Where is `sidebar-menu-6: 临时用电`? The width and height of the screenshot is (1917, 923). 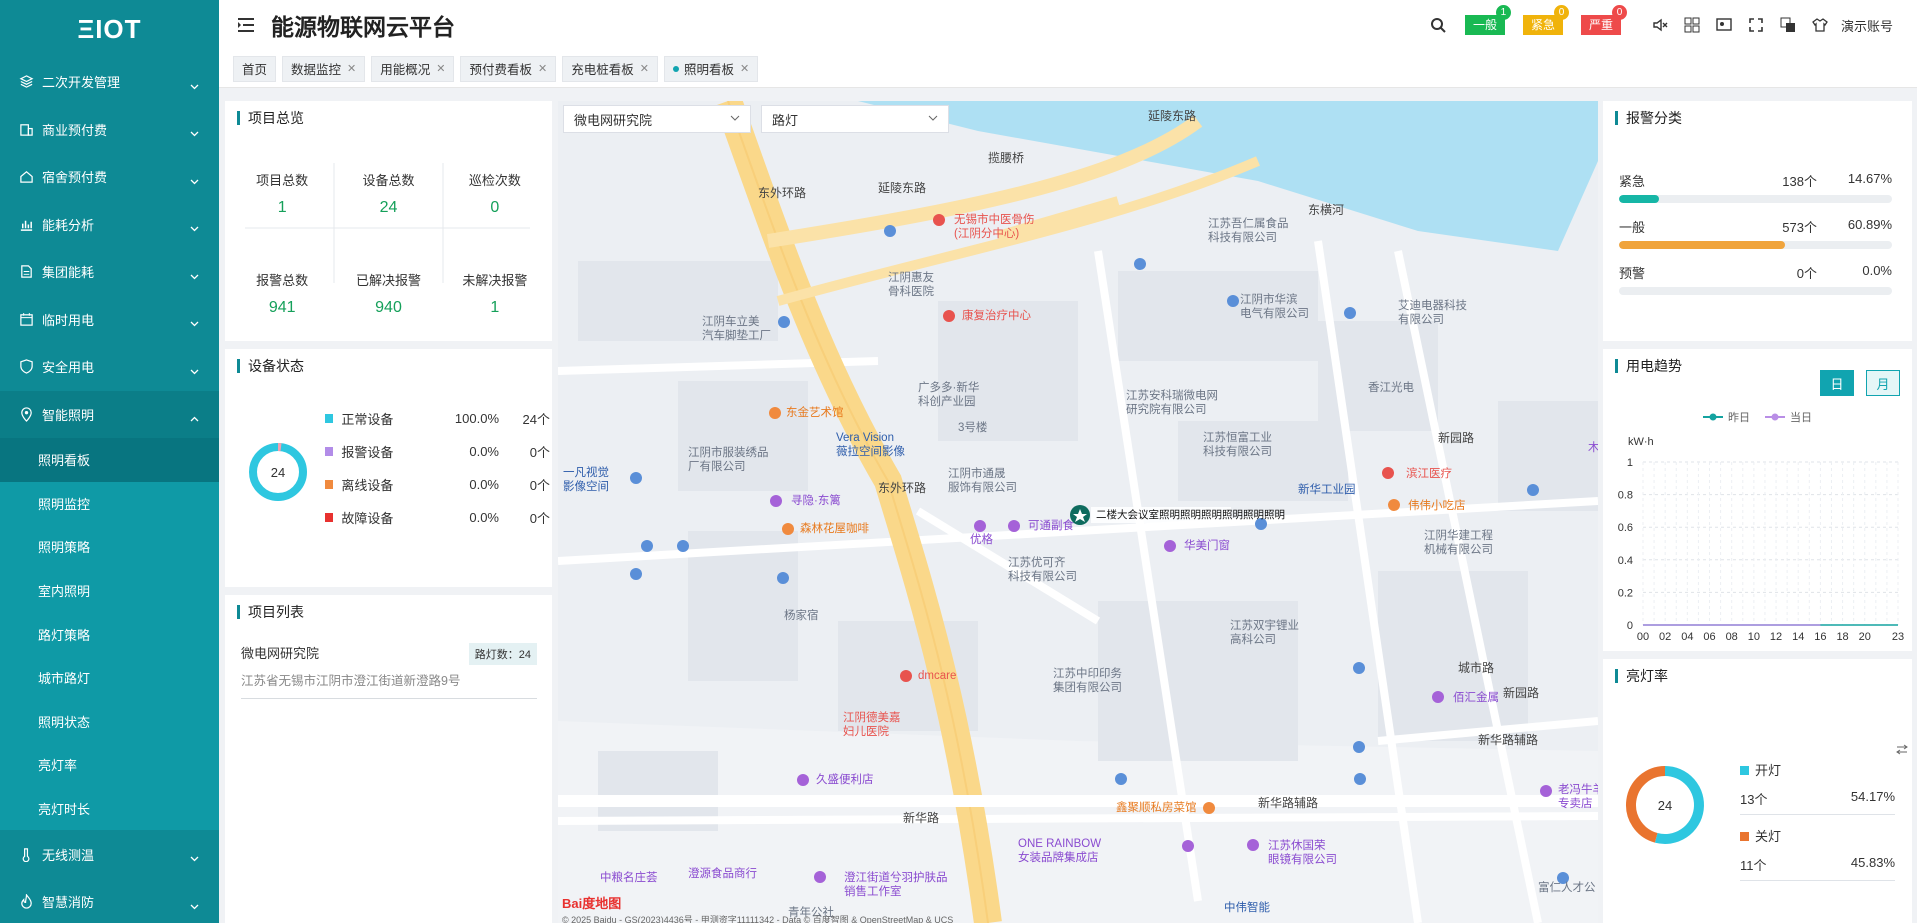
sidebar-menu-6: 临时用电 is located at coordinates (109, 320).